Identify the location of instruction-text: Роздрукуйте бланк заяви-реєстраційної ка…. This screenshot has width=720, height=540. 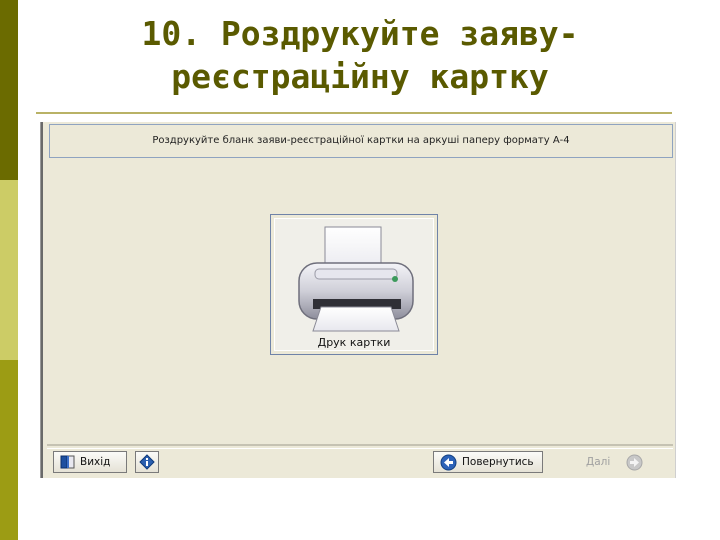
(361, 140).